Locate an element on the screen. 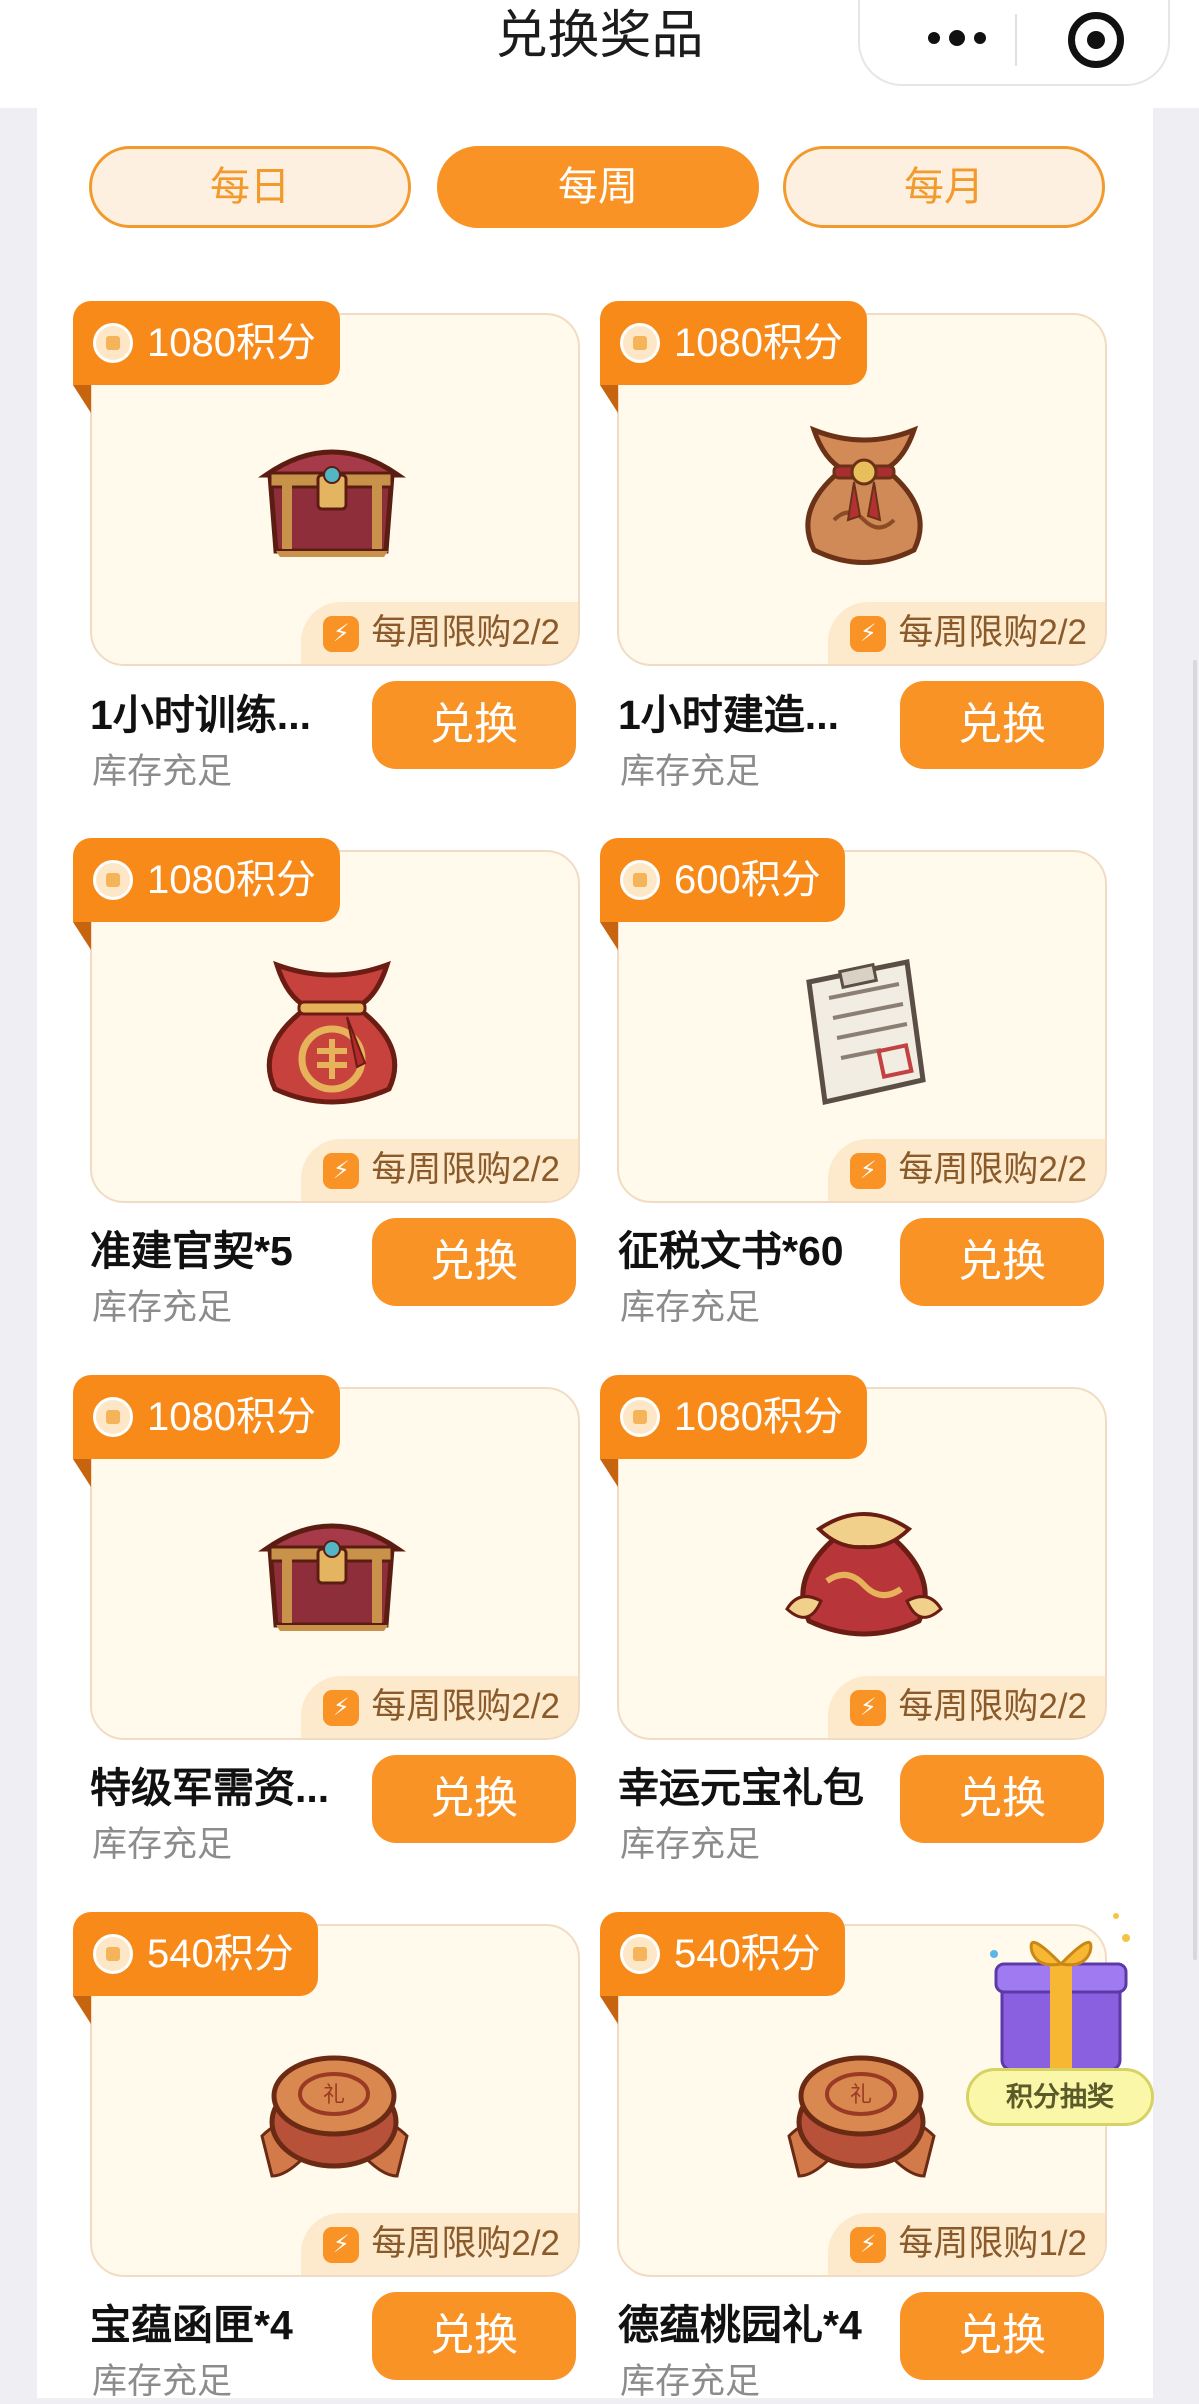 Image resolution: width=1199 pixels, height=2404 pixels. brown-pouch-icon is located at coordinates (864, 495).